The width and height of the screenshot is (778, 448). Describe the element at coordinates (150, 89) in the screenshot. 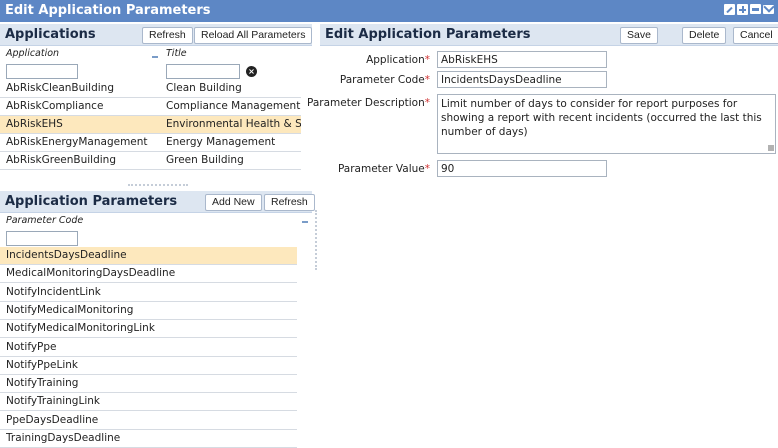

I see `table-row: AbRiskCleanBuilding Clean Building` at that location.